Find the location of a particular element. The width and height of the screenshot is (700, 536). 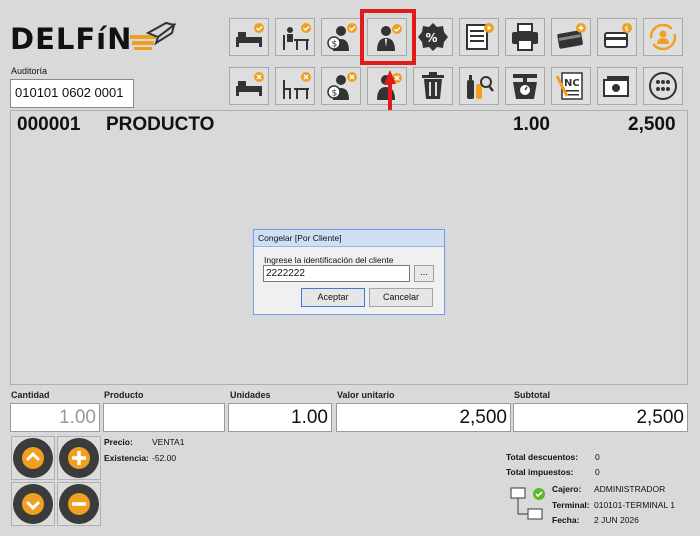

chevron-up-icon is located at coordinates (33, 458).